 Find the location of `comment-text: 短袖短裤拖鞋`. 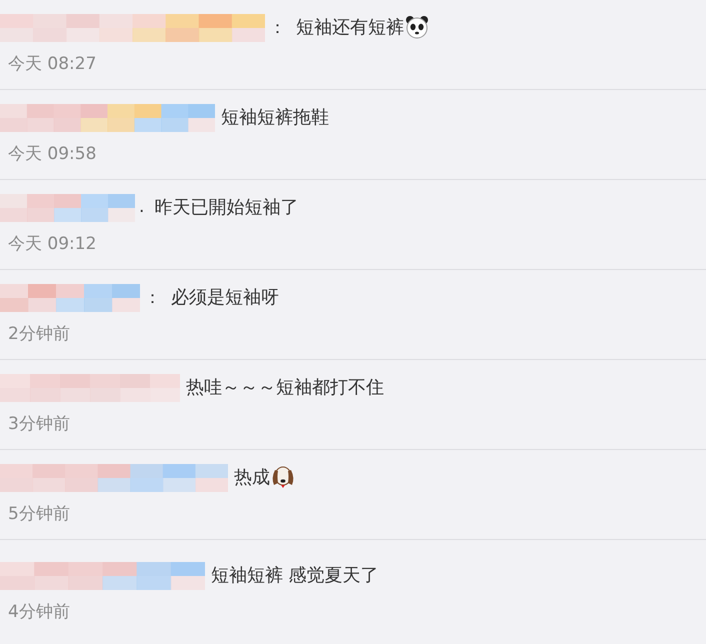

comment-text: 短袖短裤拖鞋 is located at coordinates (275, 117).